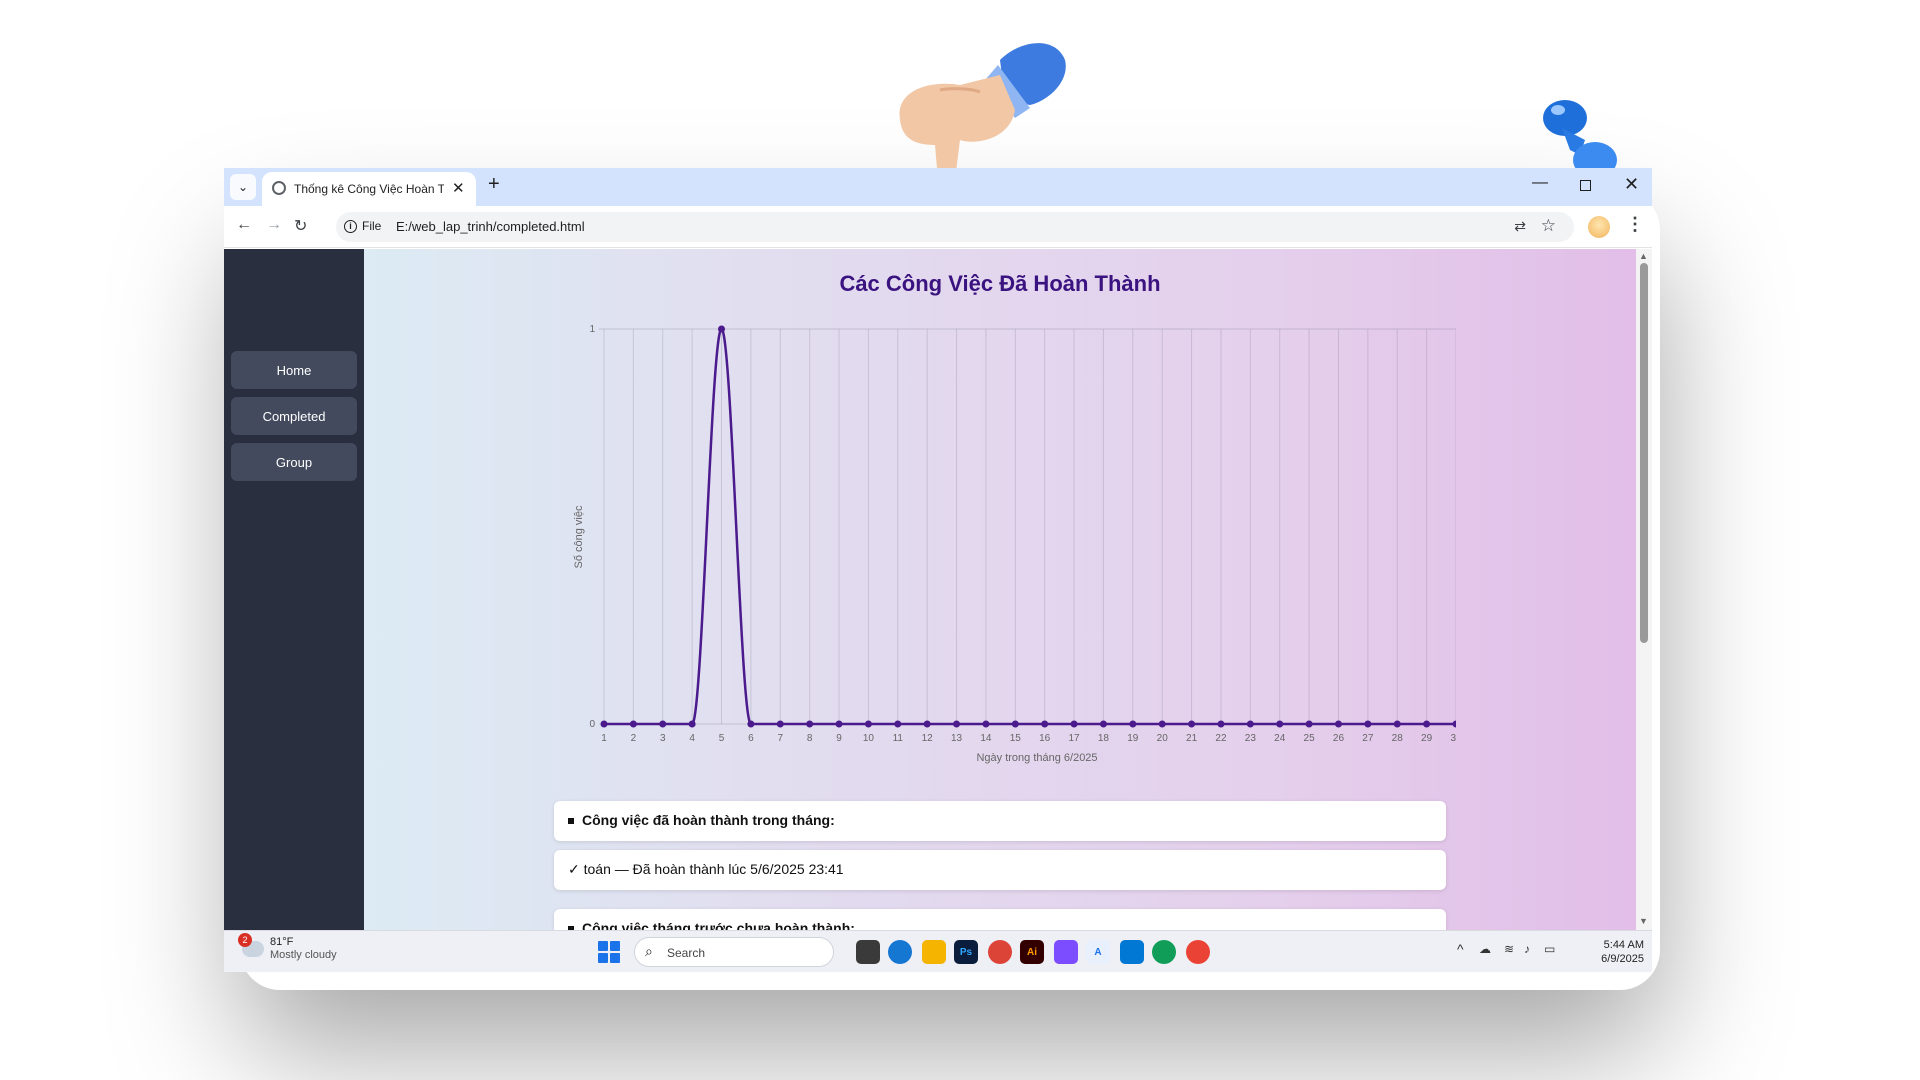 Image resolution: width=1920 pixels, height=1080 pixels. What do you see at coordinates (1000, 919) in the screenshot?
I see `partial-card: Công việc tháng trước chưa hoàn thành:` at bounding box center [1000, 919].